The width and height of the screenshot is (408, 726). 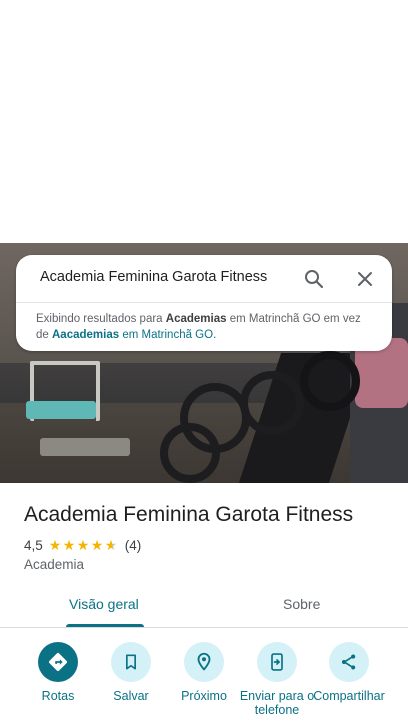 I want to click on rating-row: 4,5 ★ ★ ★ ★ ★ (4), so click(x=82, y=545).